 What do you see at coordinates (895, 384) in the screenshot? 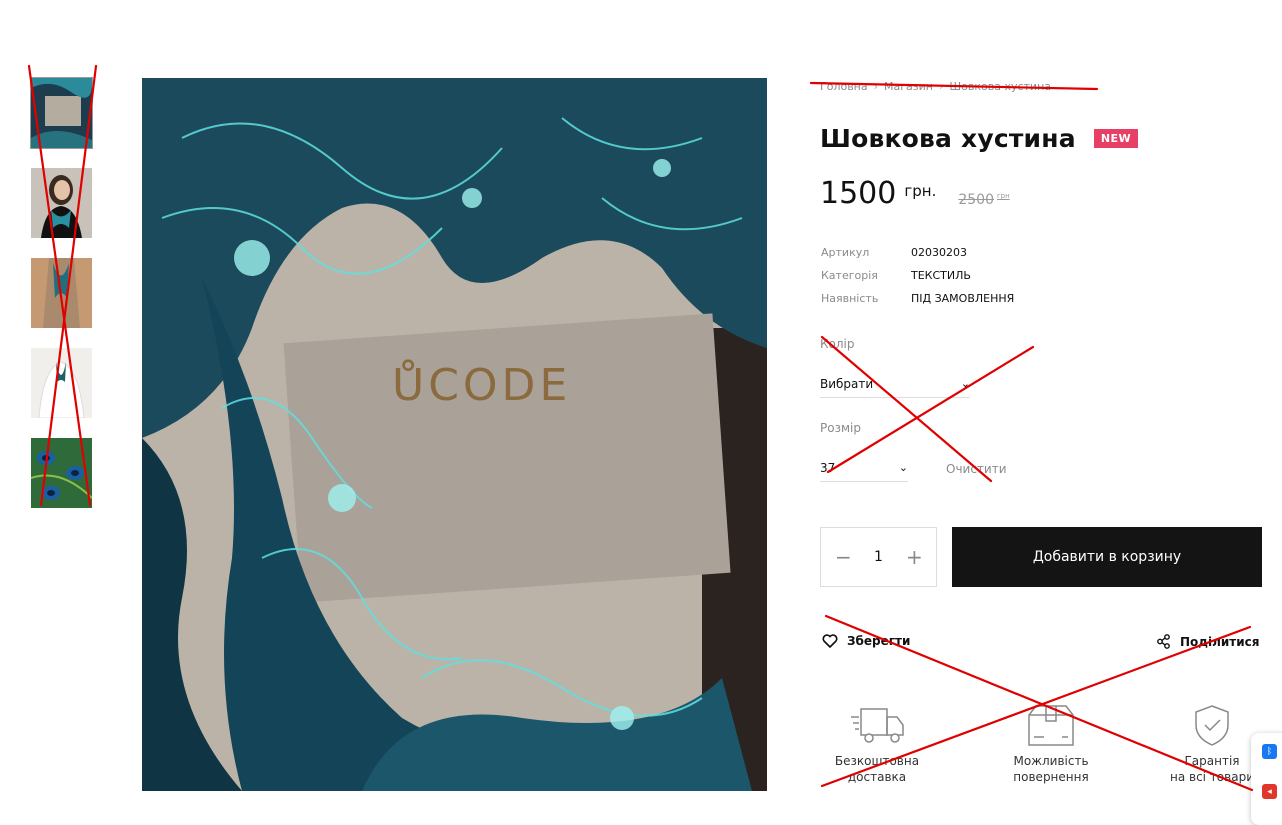
I see `color-select: Вибрати ⌄` at bounding box center [895, 384].